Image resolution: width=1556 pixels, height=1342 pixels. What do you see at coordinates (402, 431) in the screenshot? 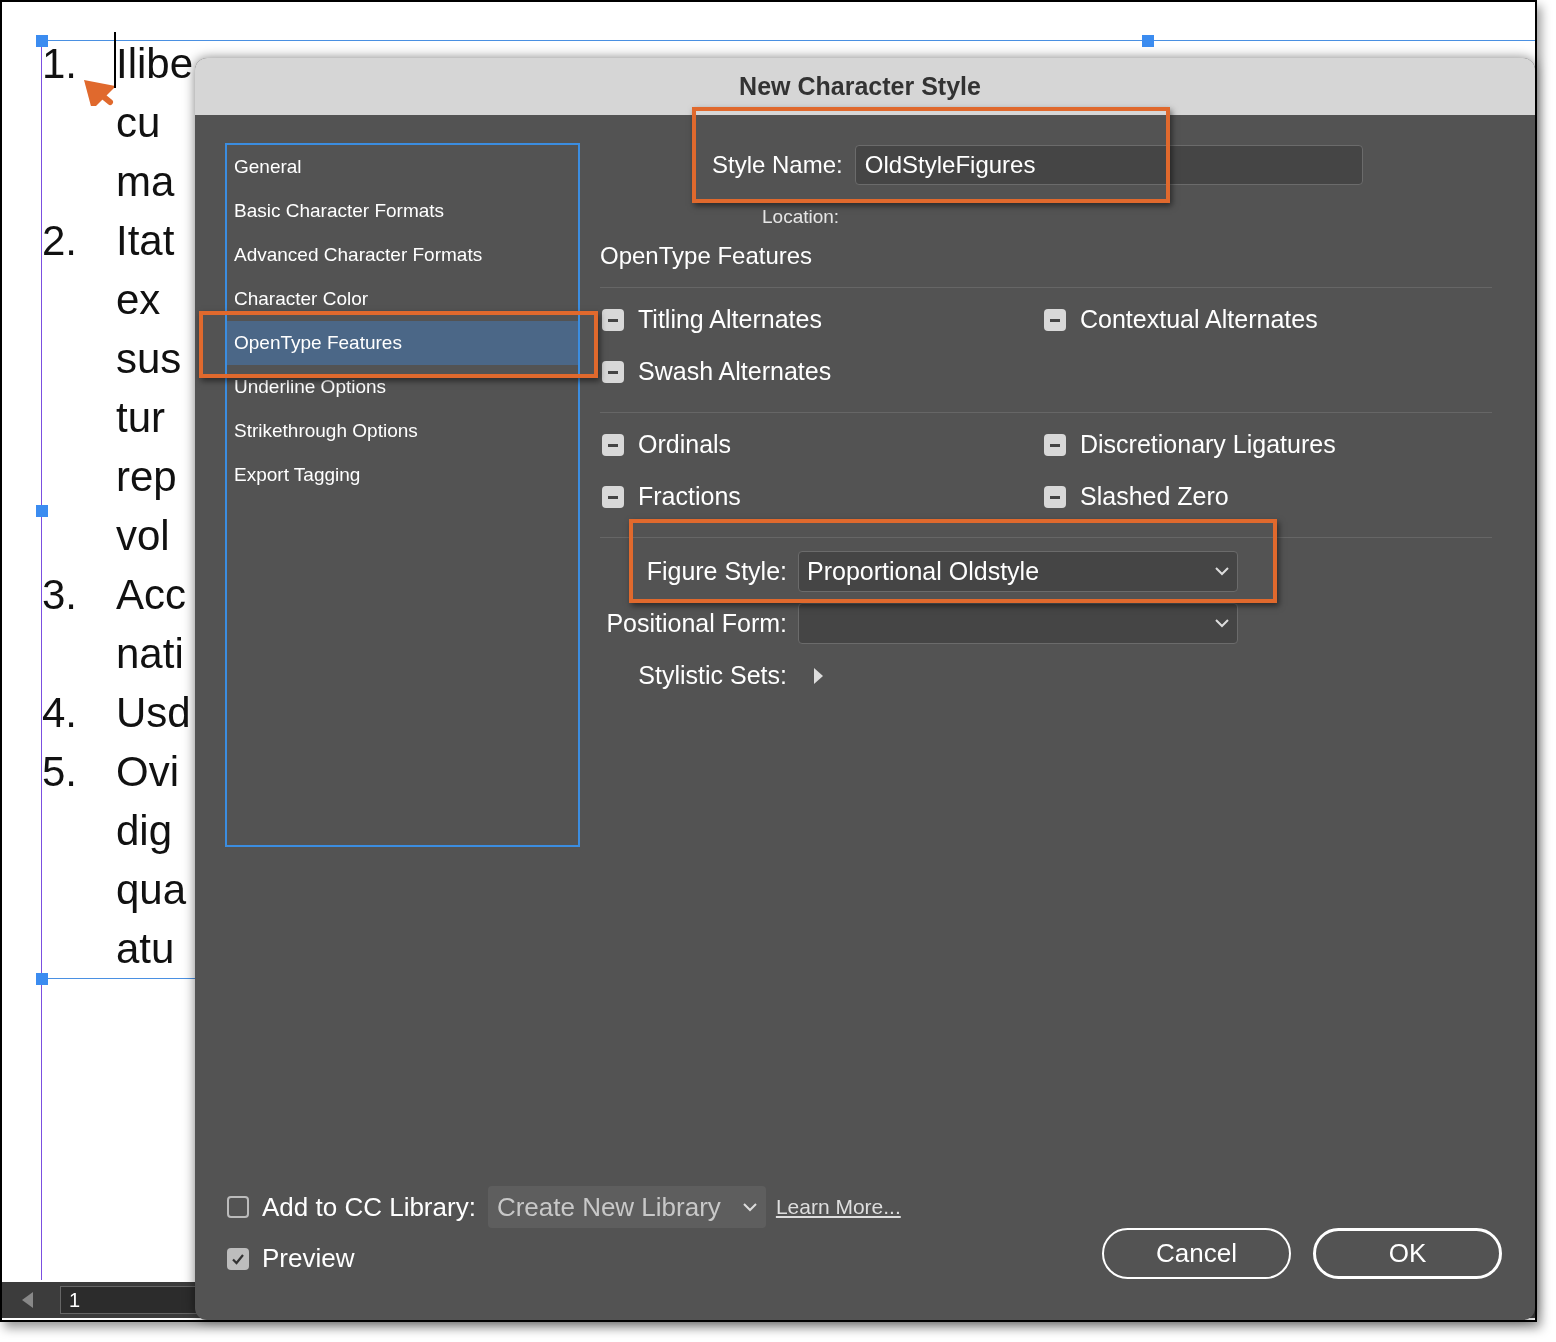
I see `category-item: Strikethrough Options` at bounding box center [402, 431].